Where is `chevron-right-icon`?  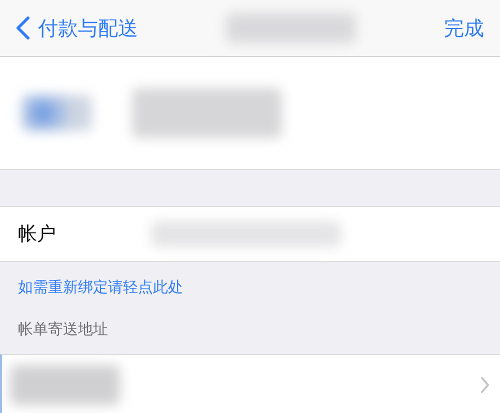 chevron-right-icon is located at coordinates (485, 385).